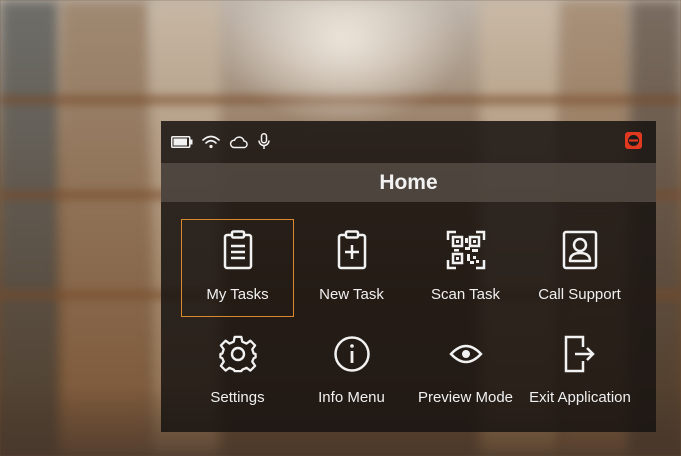 This screenshot has height=456, width=681. Describe the element at coordinates (352, 250) in the screenshot. I see `clipboard-plus-icon` at that location.